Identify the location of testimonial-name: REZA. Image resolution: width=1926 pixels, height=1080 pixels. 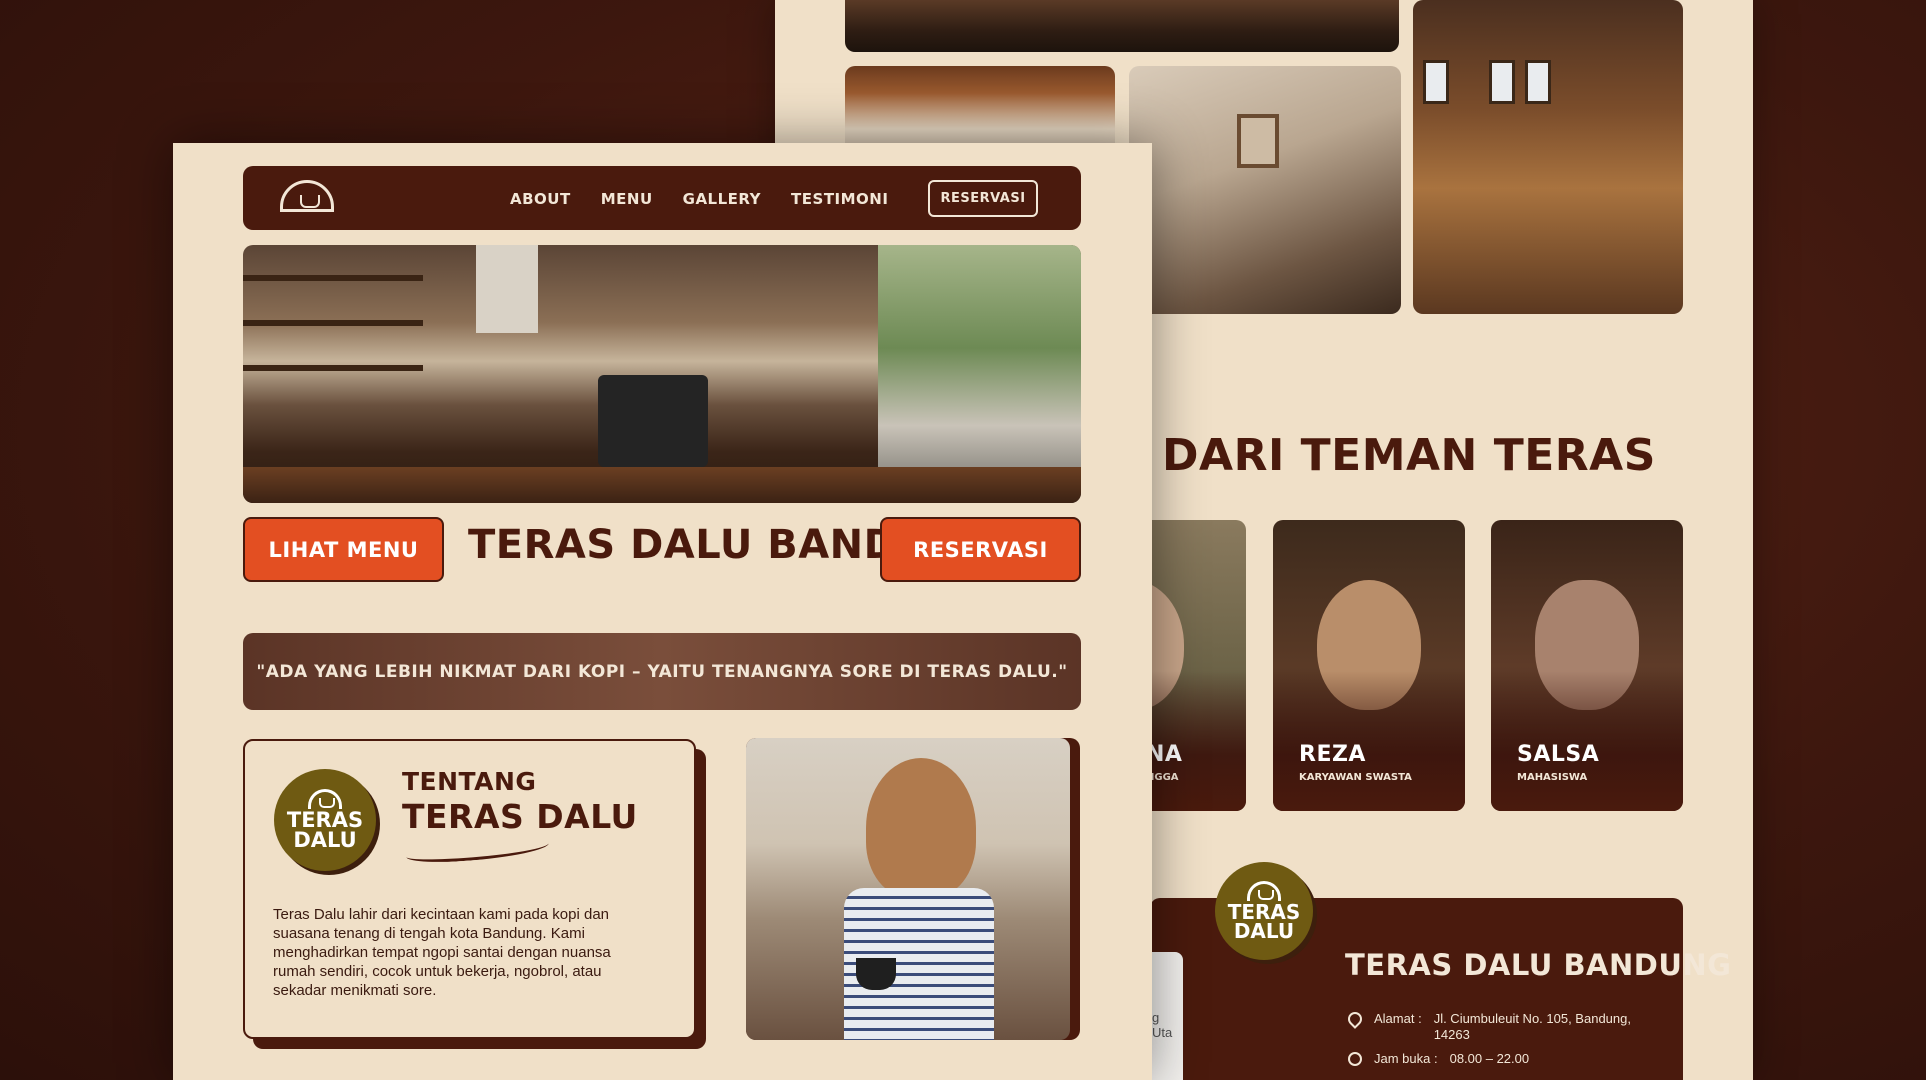
(1332, 754).